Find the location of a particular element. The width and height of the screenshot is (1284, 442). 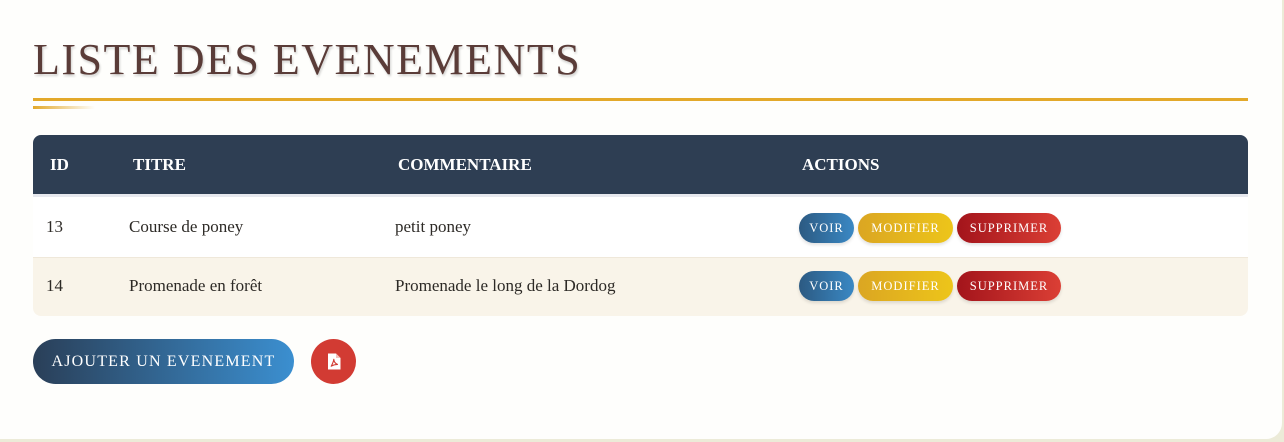

title-divider-accent is located at coordinates (64, 107).